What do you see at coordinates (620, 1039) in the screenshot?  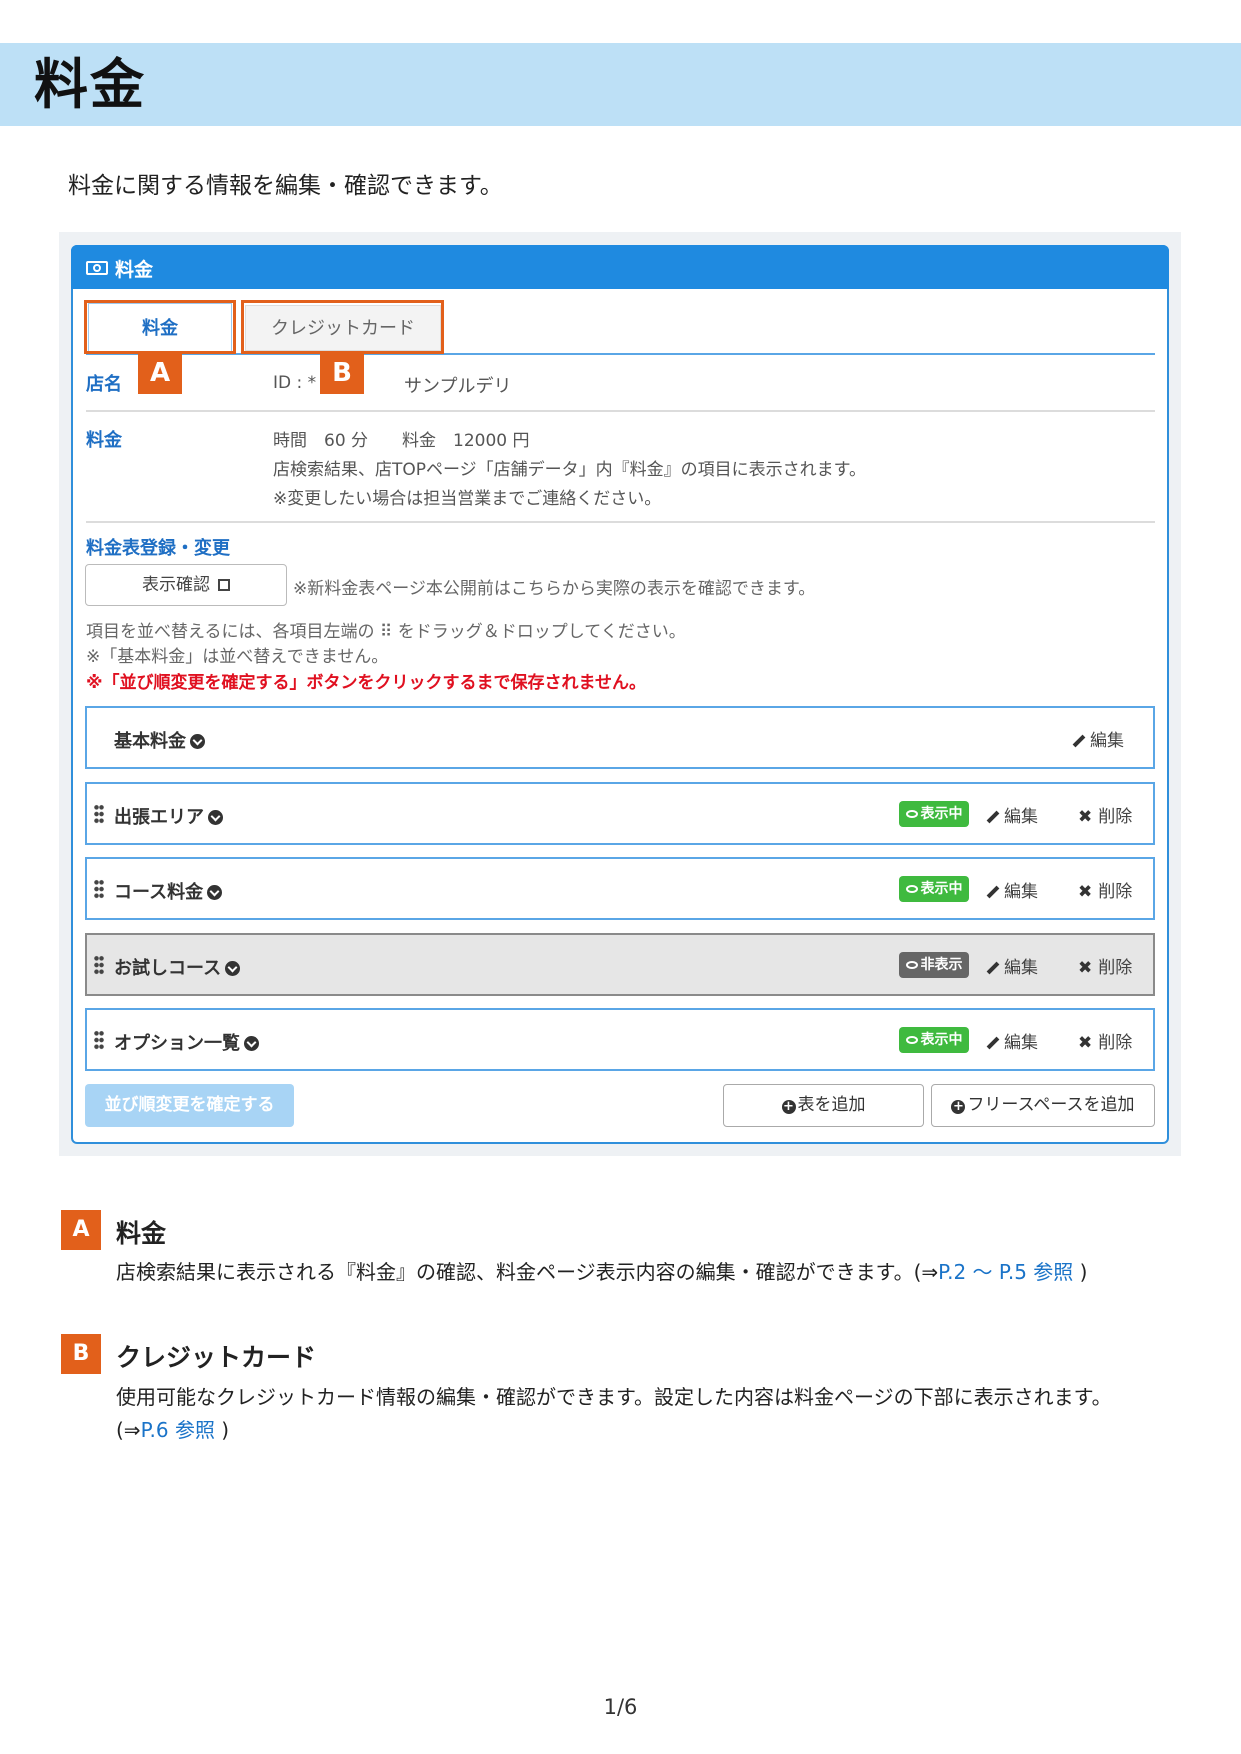 I see `list-item-options: オプション一覧 表示中 編集 ✖ 削除` at bounding box center [620, 1039].